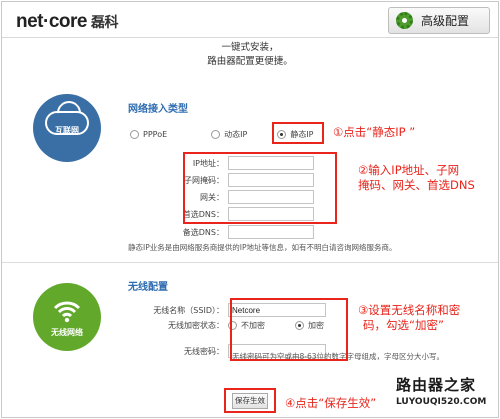 The width and height of the screenshot is (500, 419). I want to click on internet-icon-label: 互联网, so click(67, 130).